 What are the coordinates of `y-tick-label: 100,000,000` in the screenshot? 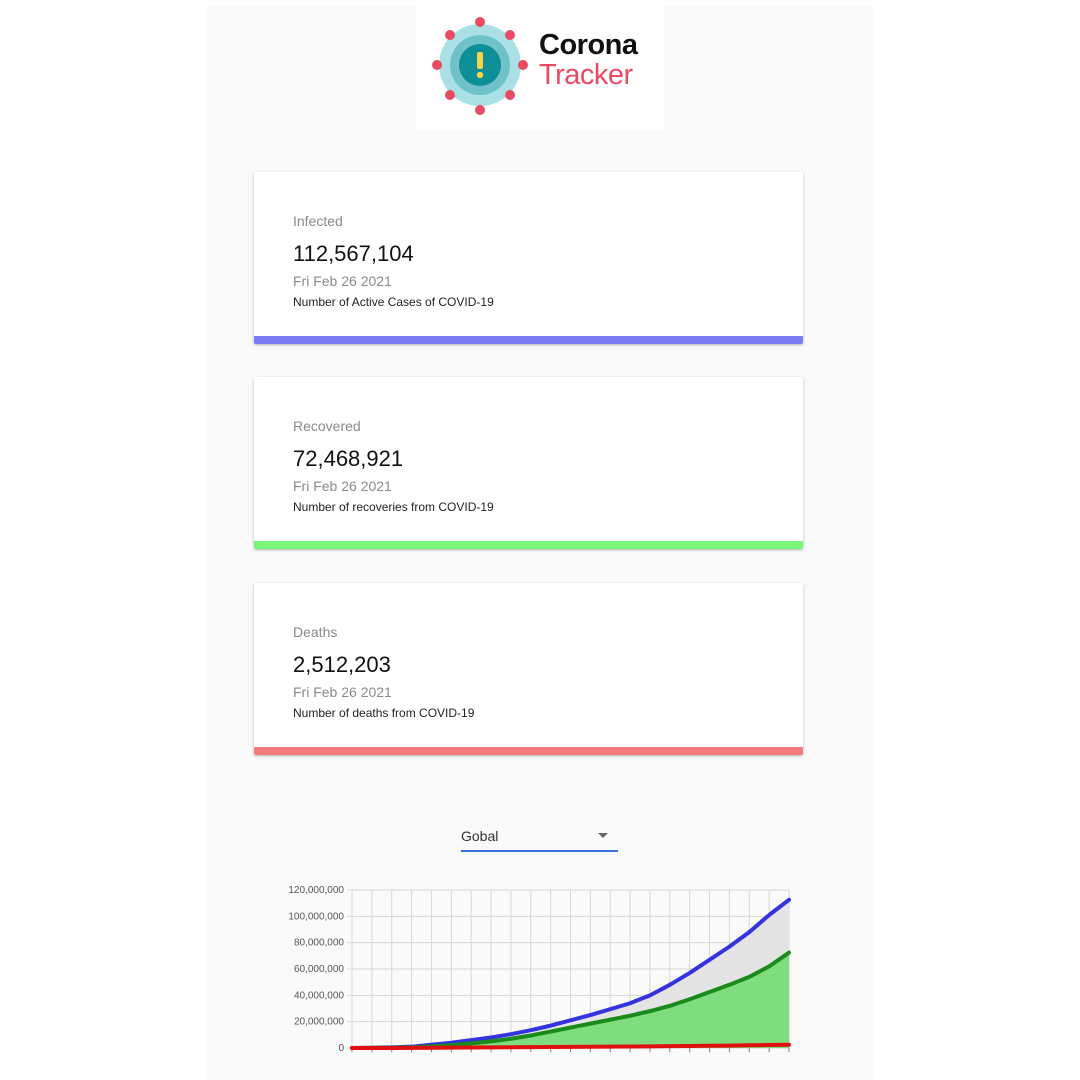 It's located at (316, 916).